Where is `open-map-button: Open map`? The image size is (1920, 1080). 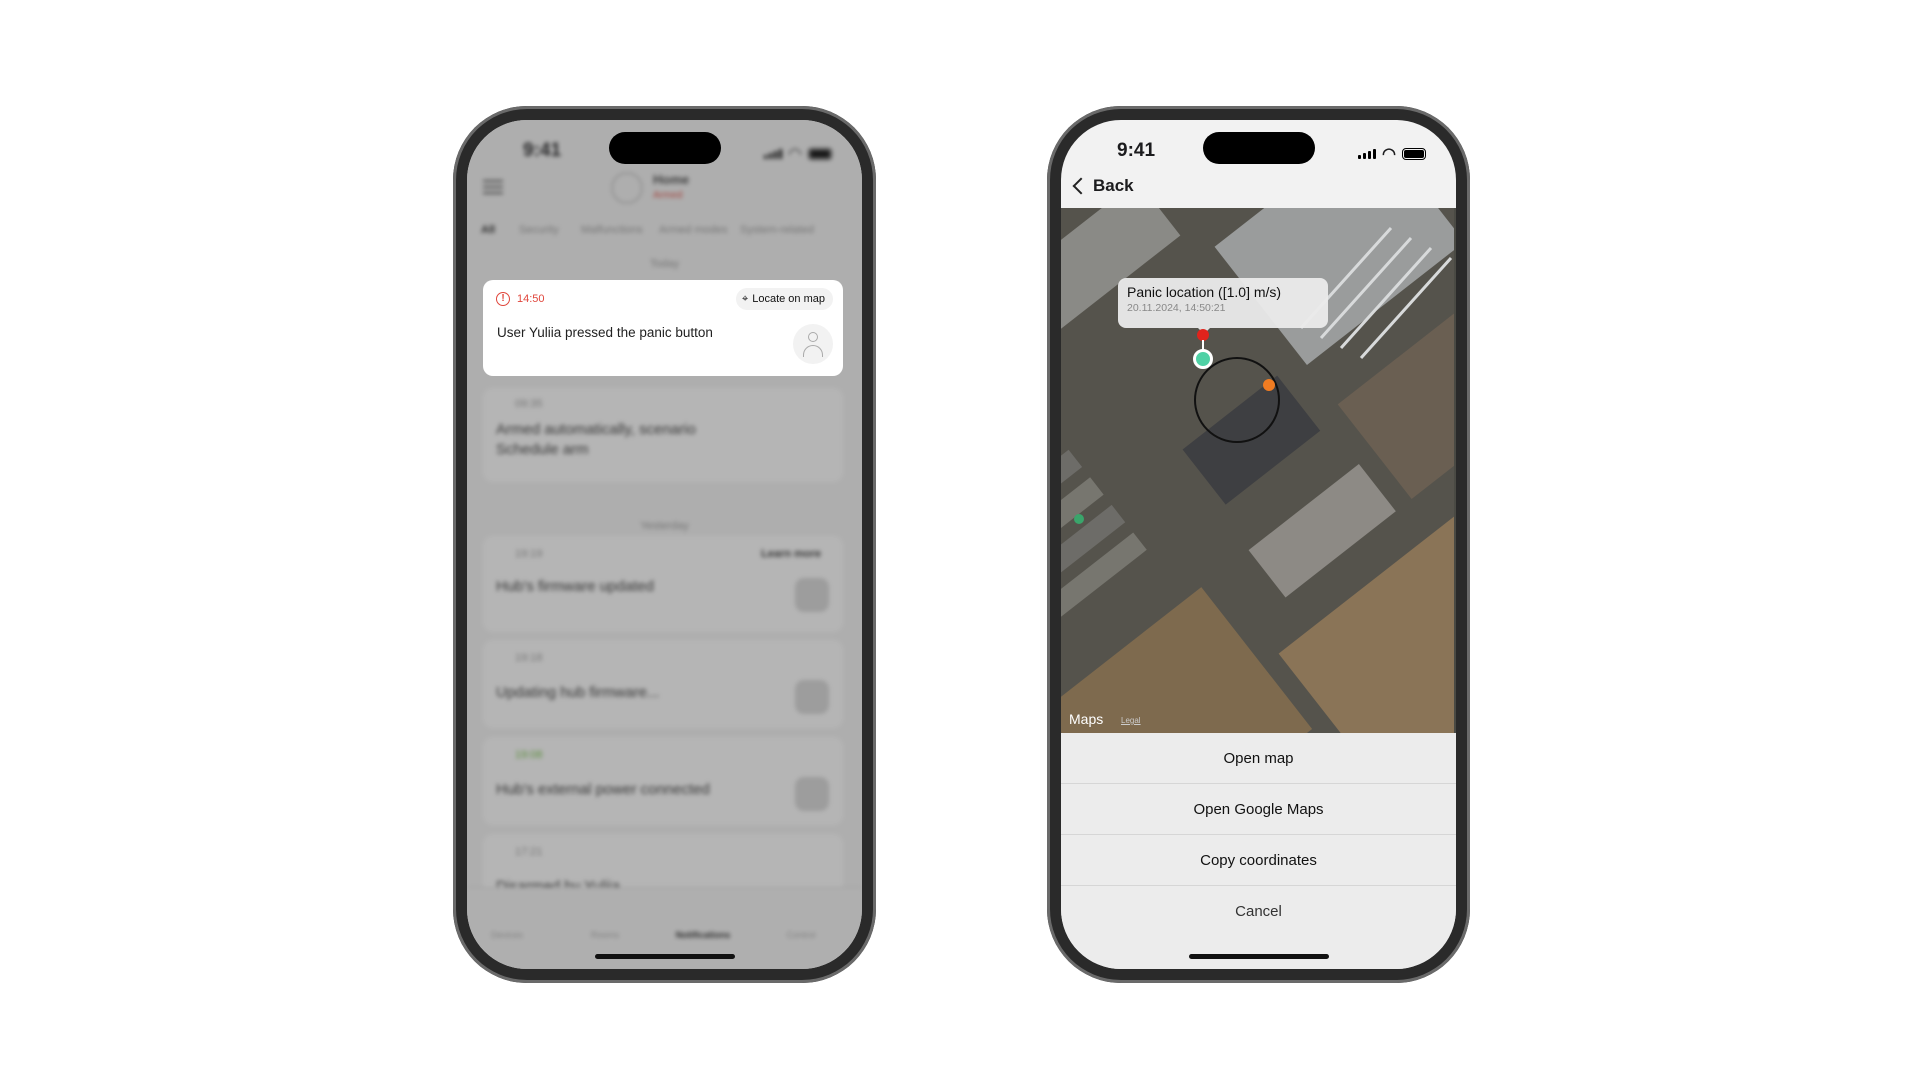 open-map-button: Open map is located at coordinates (1258, 758).